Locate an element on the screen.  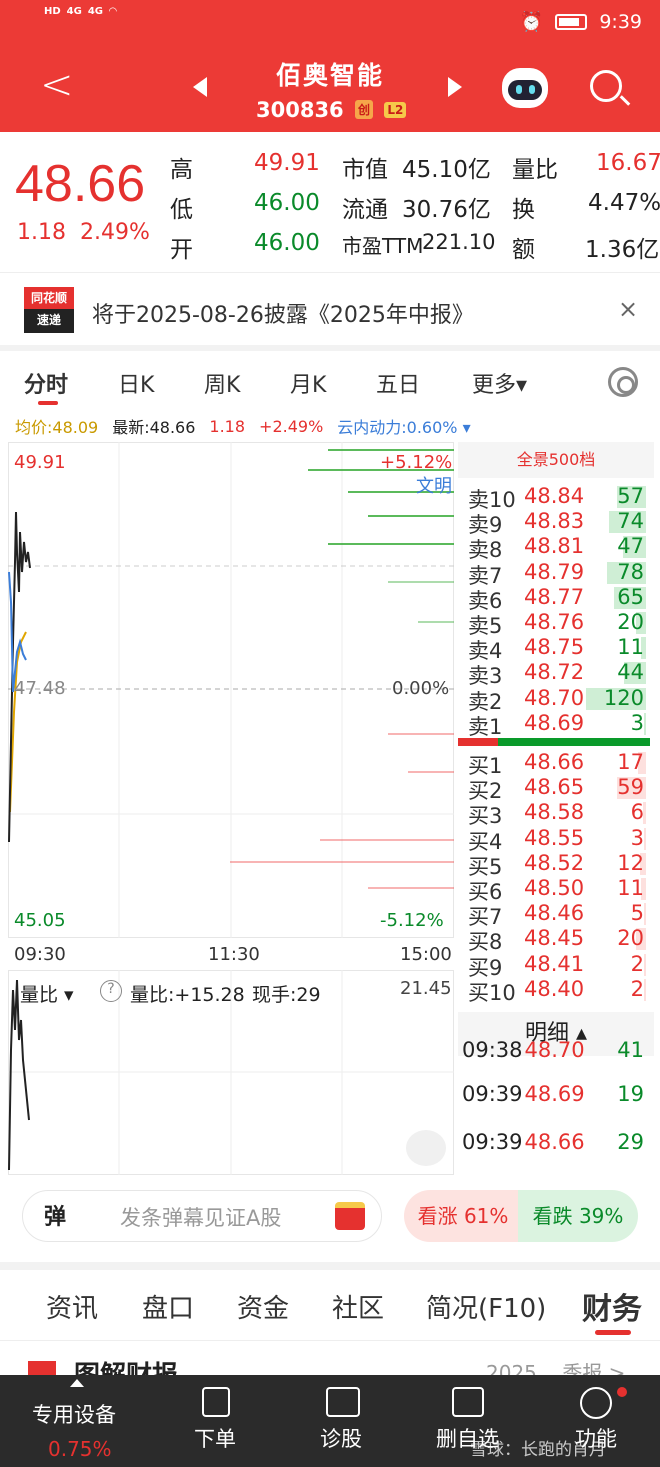
tab-community: 社区 is located at coordinates (358, 1306).